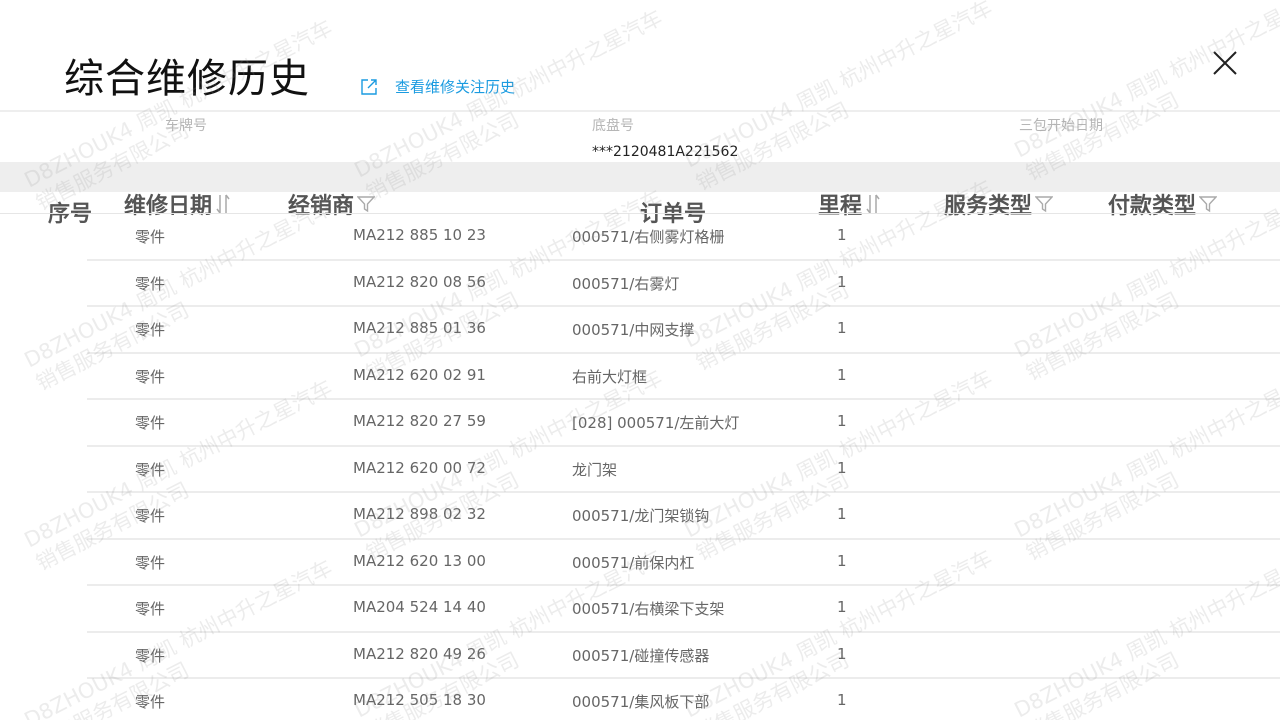  I want to click on row-part-name: 000571/集风板下部, so click(641, 702).